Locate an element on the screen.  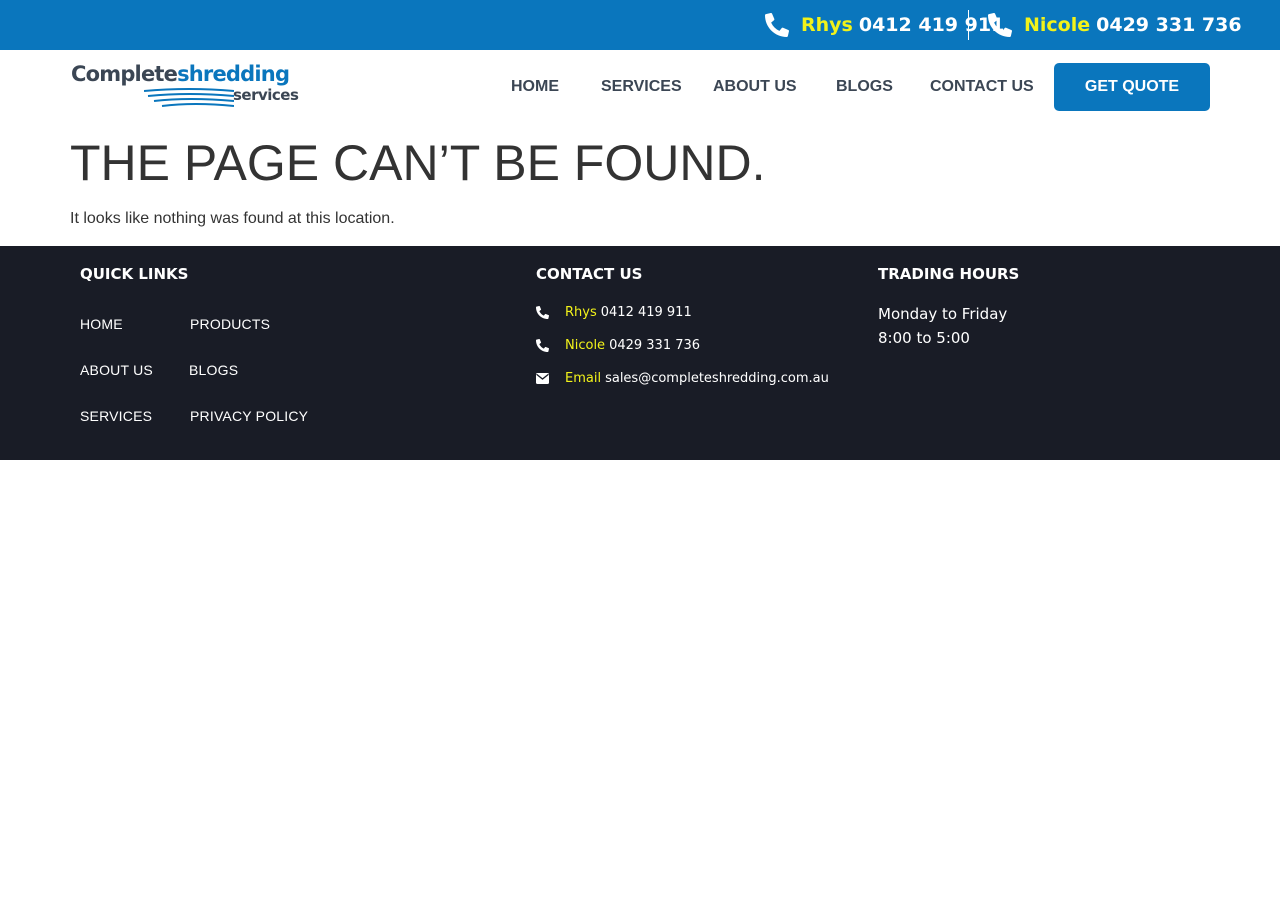
topbar-phone-nicole: Nicole 0429 331 736 is located at coordinates (1115, 25).